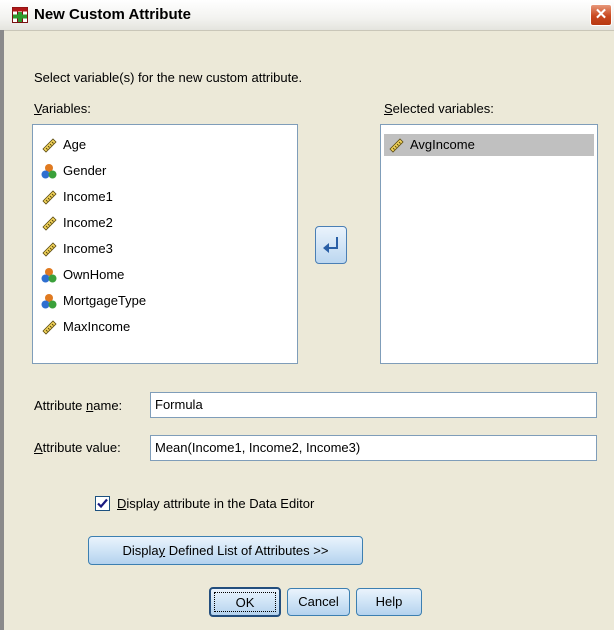 The image size is (614, 630). Describe the element at coordinates (105, 300) in the screenshot. I see `list-item-label: MortgageType` at that location.